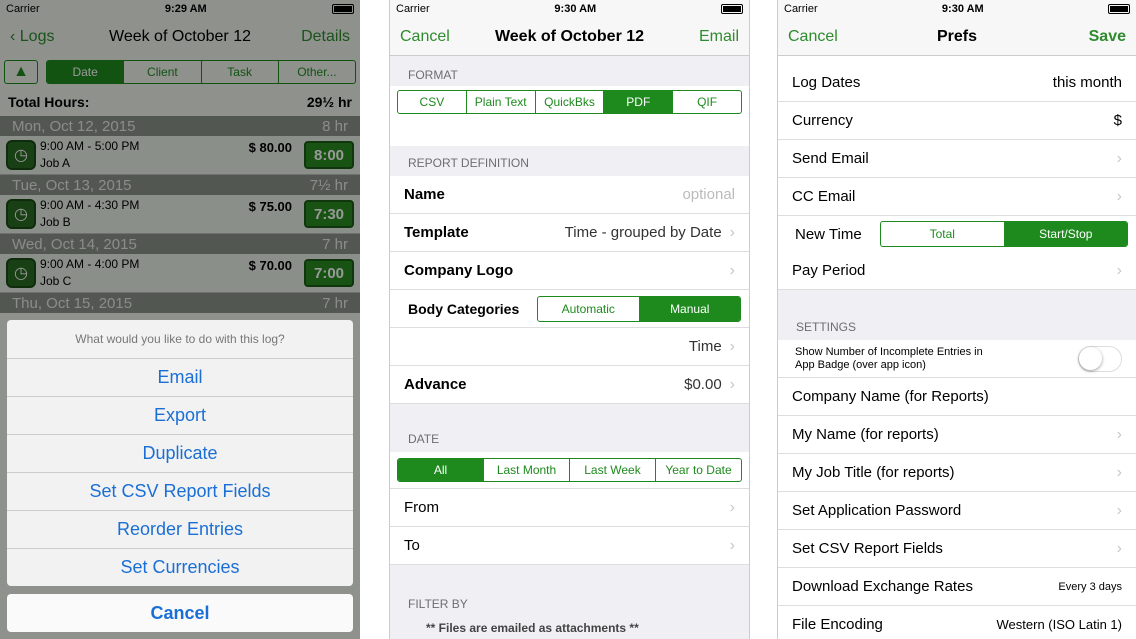 This screenshot has height=639, width=1136. What do you see at coordinates (569, 508) in the screenshot?
I see `from-row: From ›` at bounding box center [569, 508].